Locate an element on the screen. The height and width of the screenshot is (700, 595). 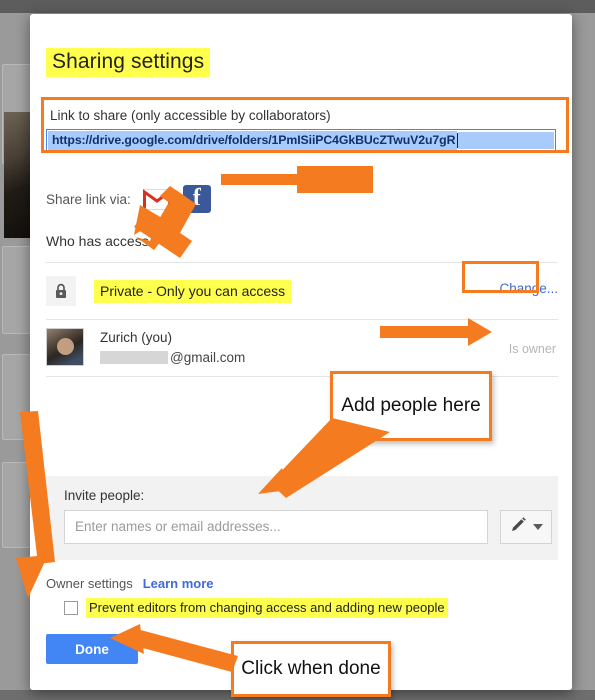
share-link-via-label: Share link via: is located at coordinates (88, 199).